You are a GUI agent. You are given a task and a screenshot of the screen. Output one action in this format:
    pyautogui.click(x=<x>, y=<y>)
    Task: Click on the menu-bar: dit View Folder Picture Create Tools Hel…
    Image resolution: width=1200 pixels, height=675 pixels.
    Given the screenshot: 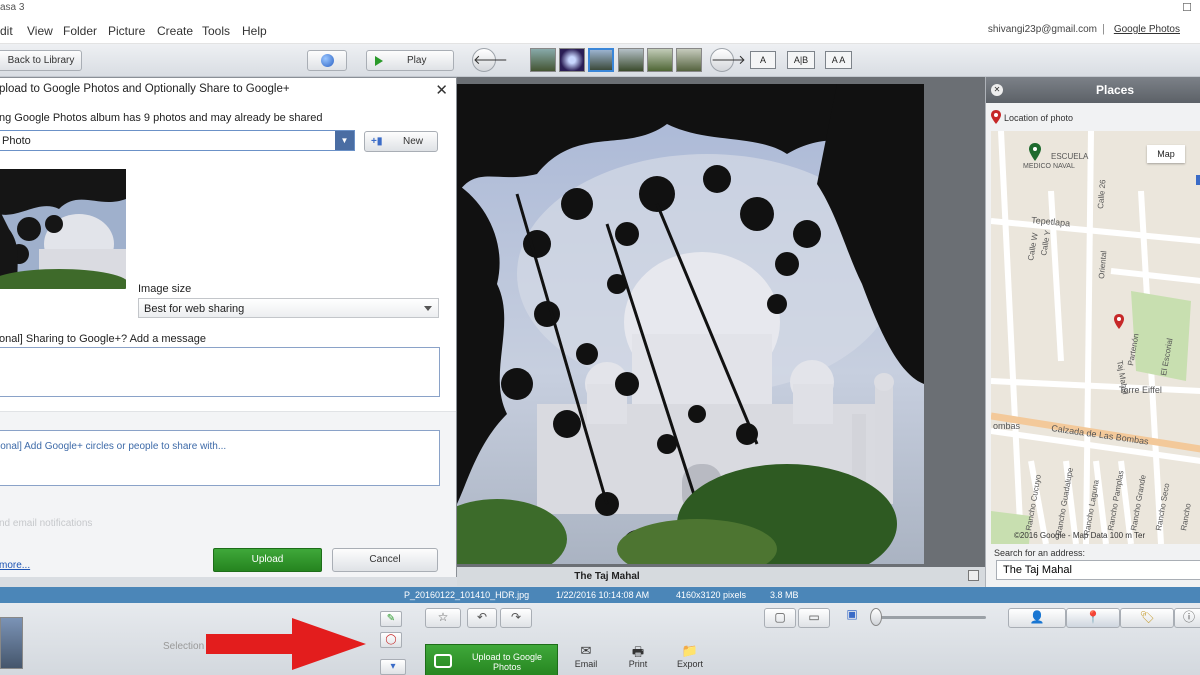 What is the action you would take?
    pyautogui.click(x=600, y=31)
    